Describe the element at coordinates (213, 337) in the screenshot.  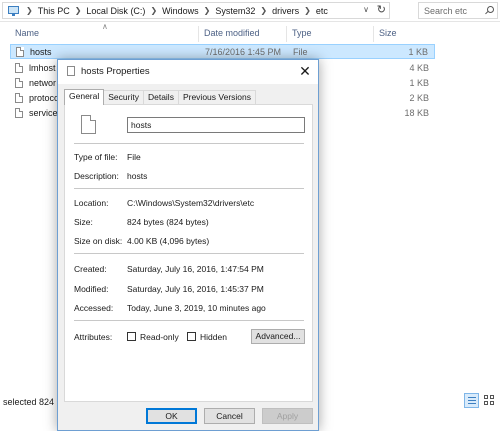
I see `hidden-label: Hidden` at that location.